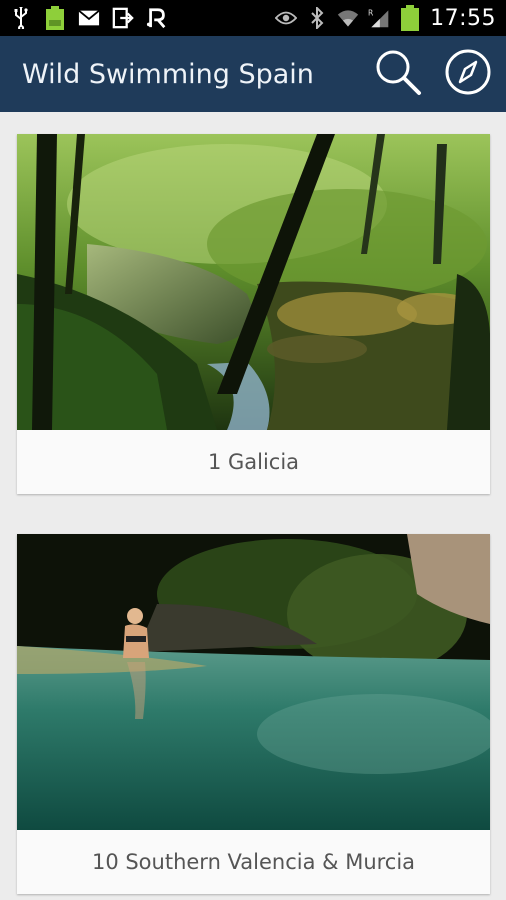 The width and height of the screenshot is (506, 900). What do you see at coordinates (348, 18) in the screenshot?
I see `wifi-icon` at bounding box center [348, 18].